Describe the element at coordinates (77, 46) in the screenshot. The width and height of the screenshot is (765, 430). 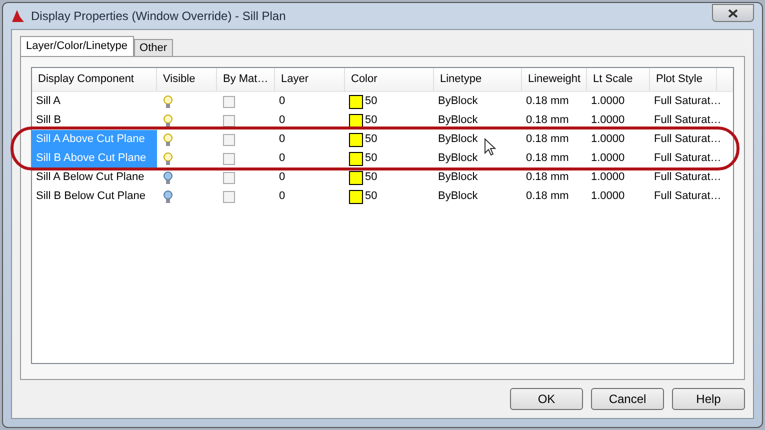
I see `tab: Layer/Color/Linetype` at that location.